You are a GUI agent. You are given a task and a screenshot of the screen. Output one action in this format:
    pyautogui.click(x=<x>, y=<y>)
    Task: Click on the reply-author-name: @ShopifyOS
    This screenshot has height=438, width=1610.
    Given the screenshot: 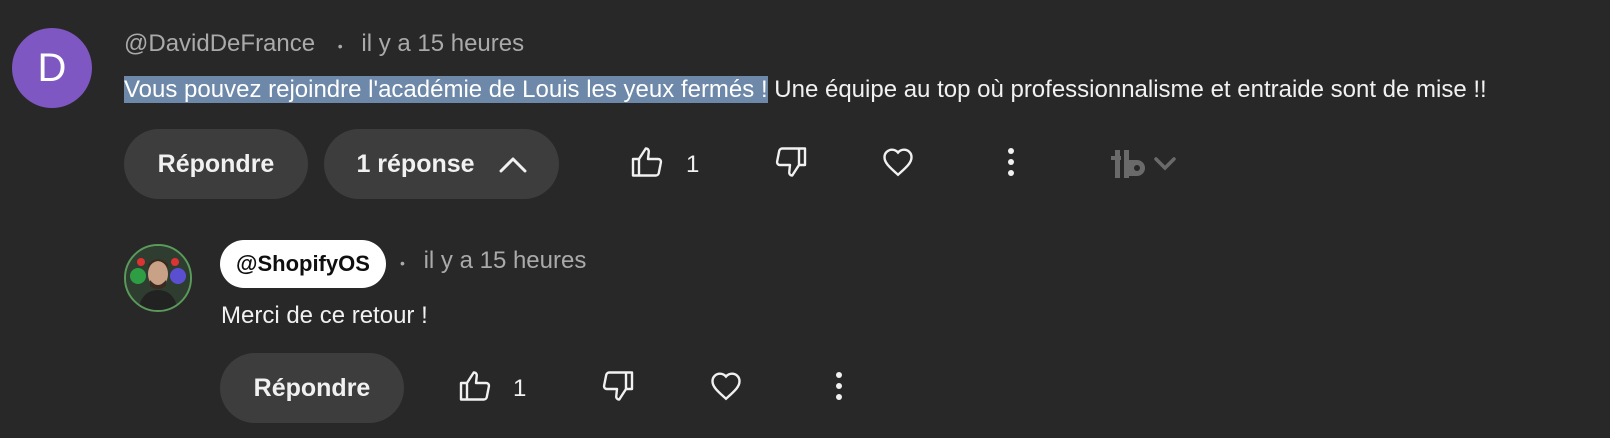 What is the action you would take?
    pyautogui.click(x=303, y=263)
    